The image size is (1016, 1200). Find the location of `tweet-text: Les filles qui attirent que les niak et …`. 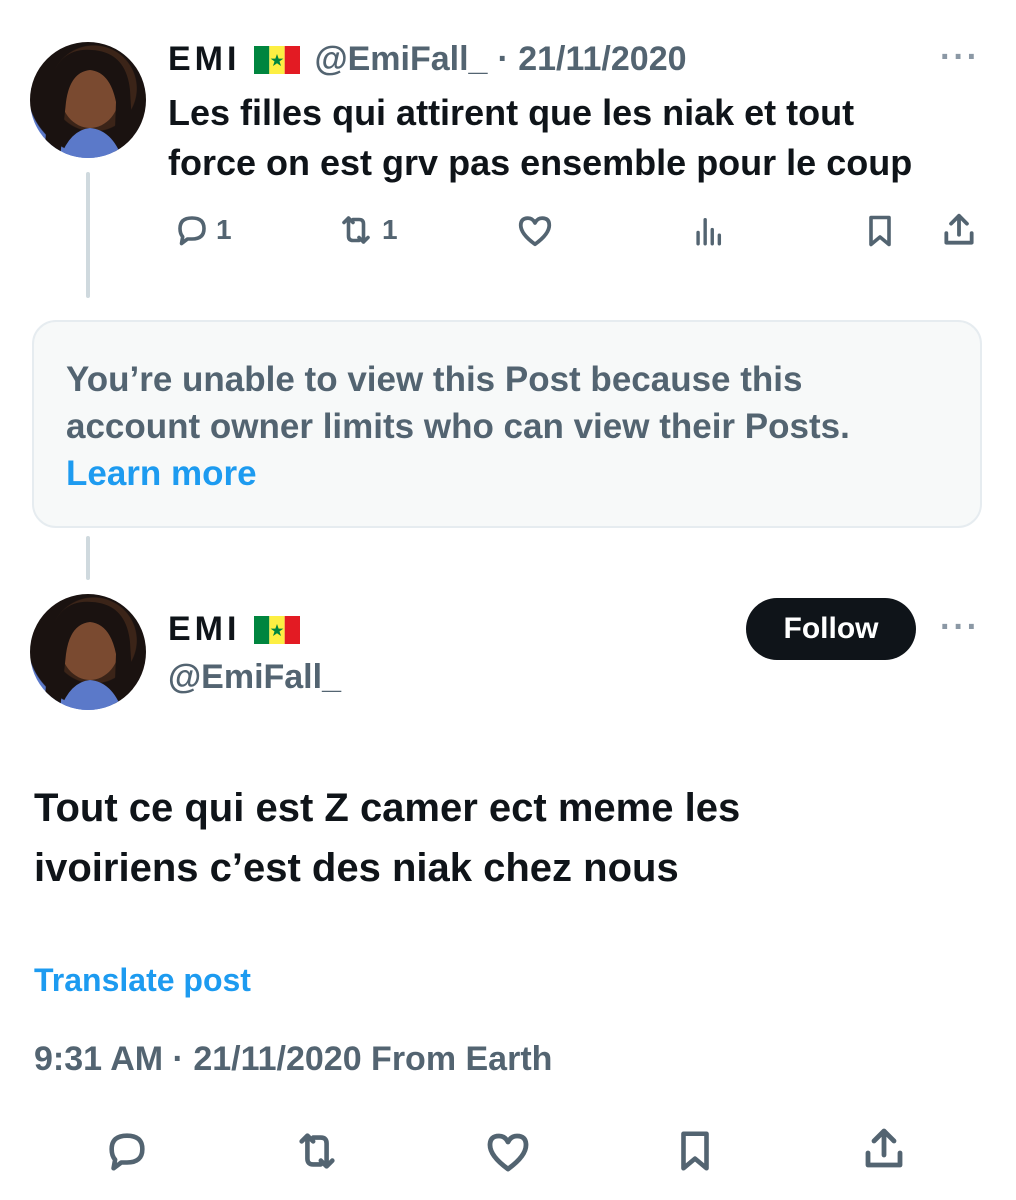

tweet-text: Les filles qui attirent que les niak et … is located at coordinates (578, 138).